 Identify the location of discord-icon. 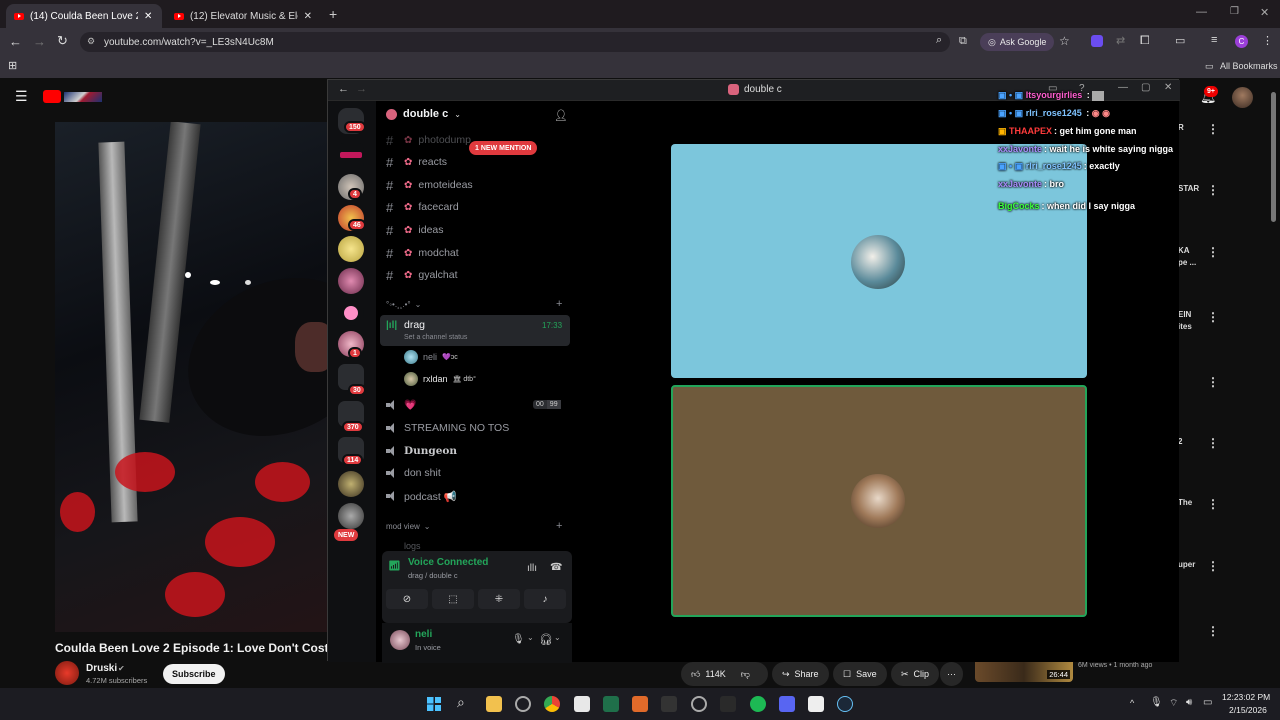
(787, 704).